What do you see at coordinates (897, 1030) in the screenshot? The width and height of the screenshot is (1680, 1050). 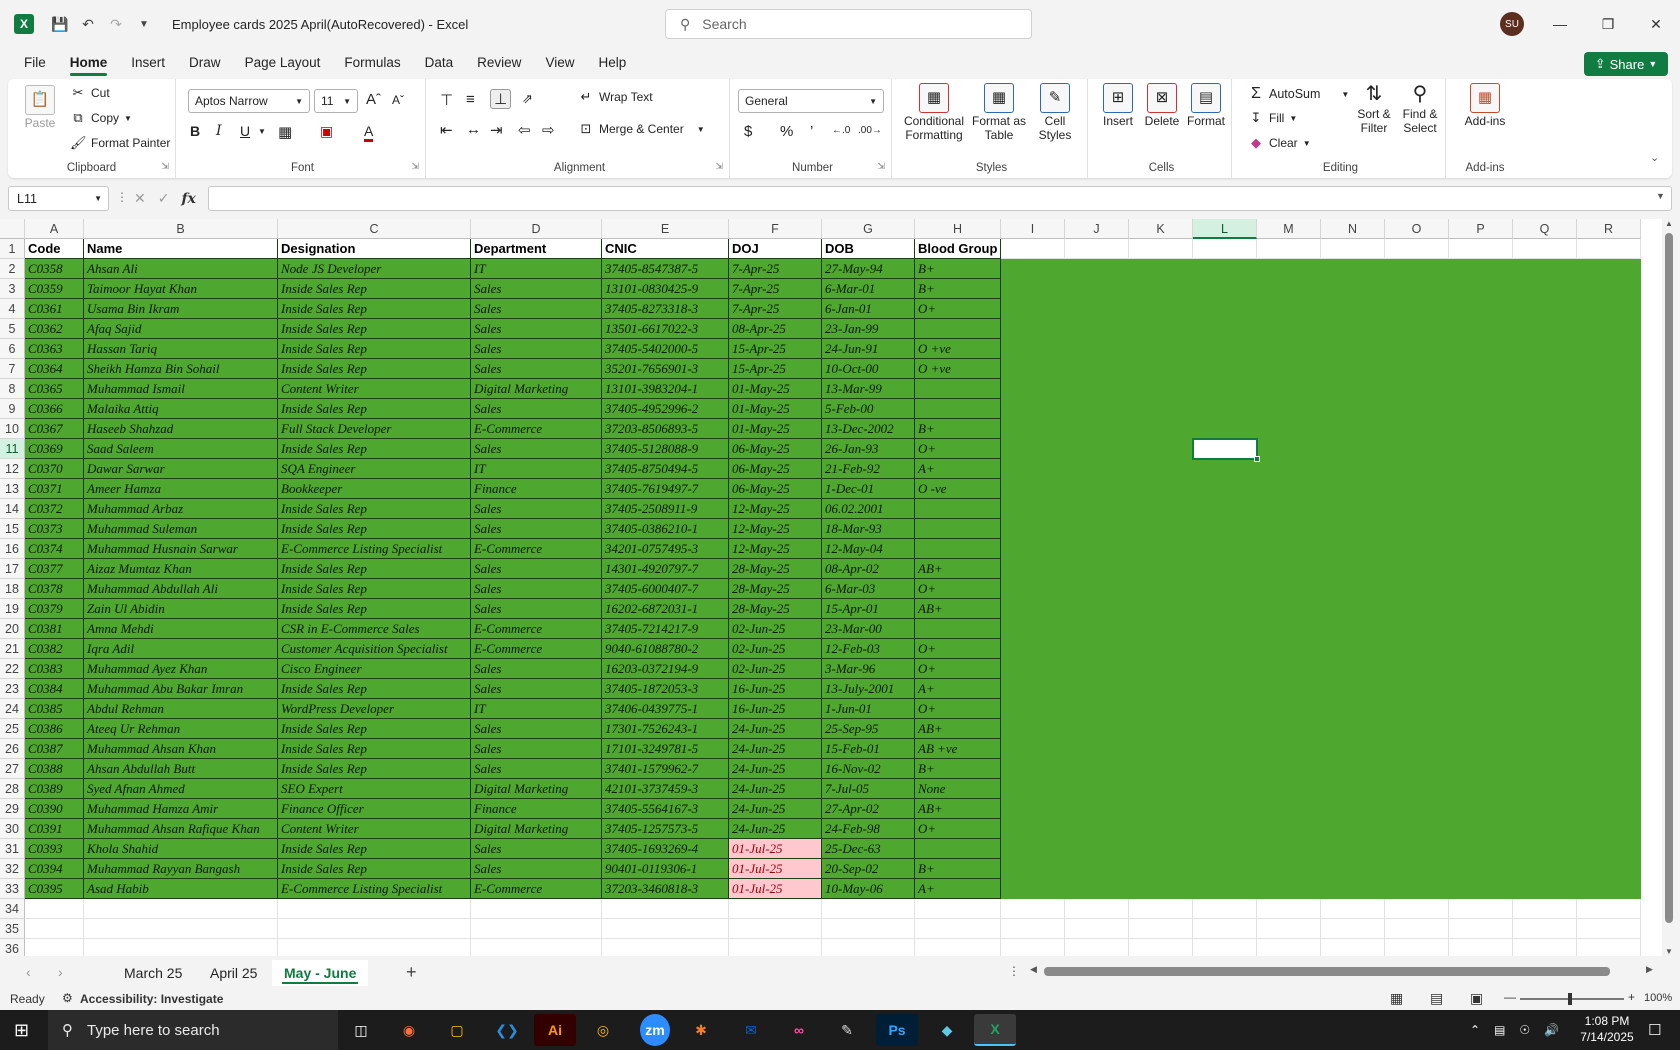 I see `photoshop-icon: Ps` at bounding box center [897, 1030].